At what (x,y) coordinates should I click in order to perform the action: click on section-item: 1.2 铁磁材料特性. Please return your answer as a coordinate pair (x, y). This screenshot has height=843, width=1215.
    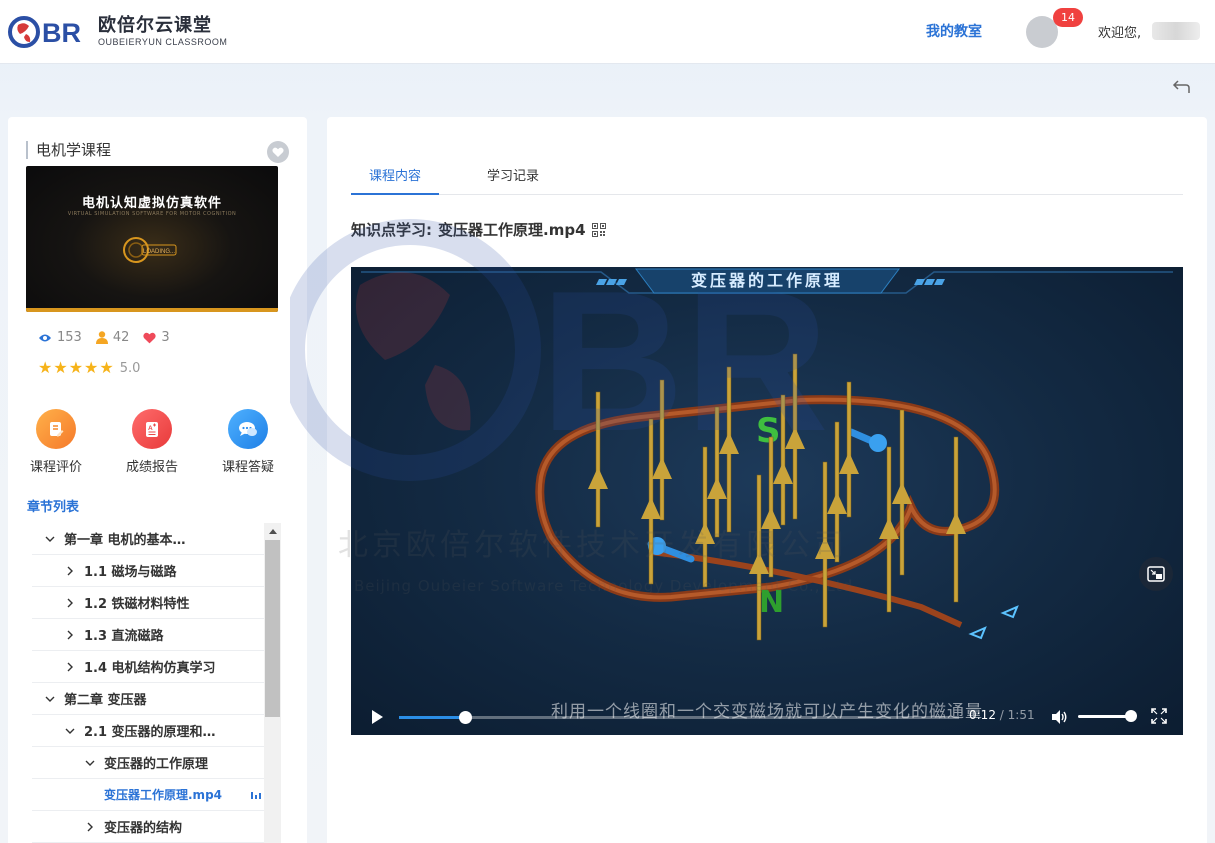
    Looking at the image, I should click on (148, 603).